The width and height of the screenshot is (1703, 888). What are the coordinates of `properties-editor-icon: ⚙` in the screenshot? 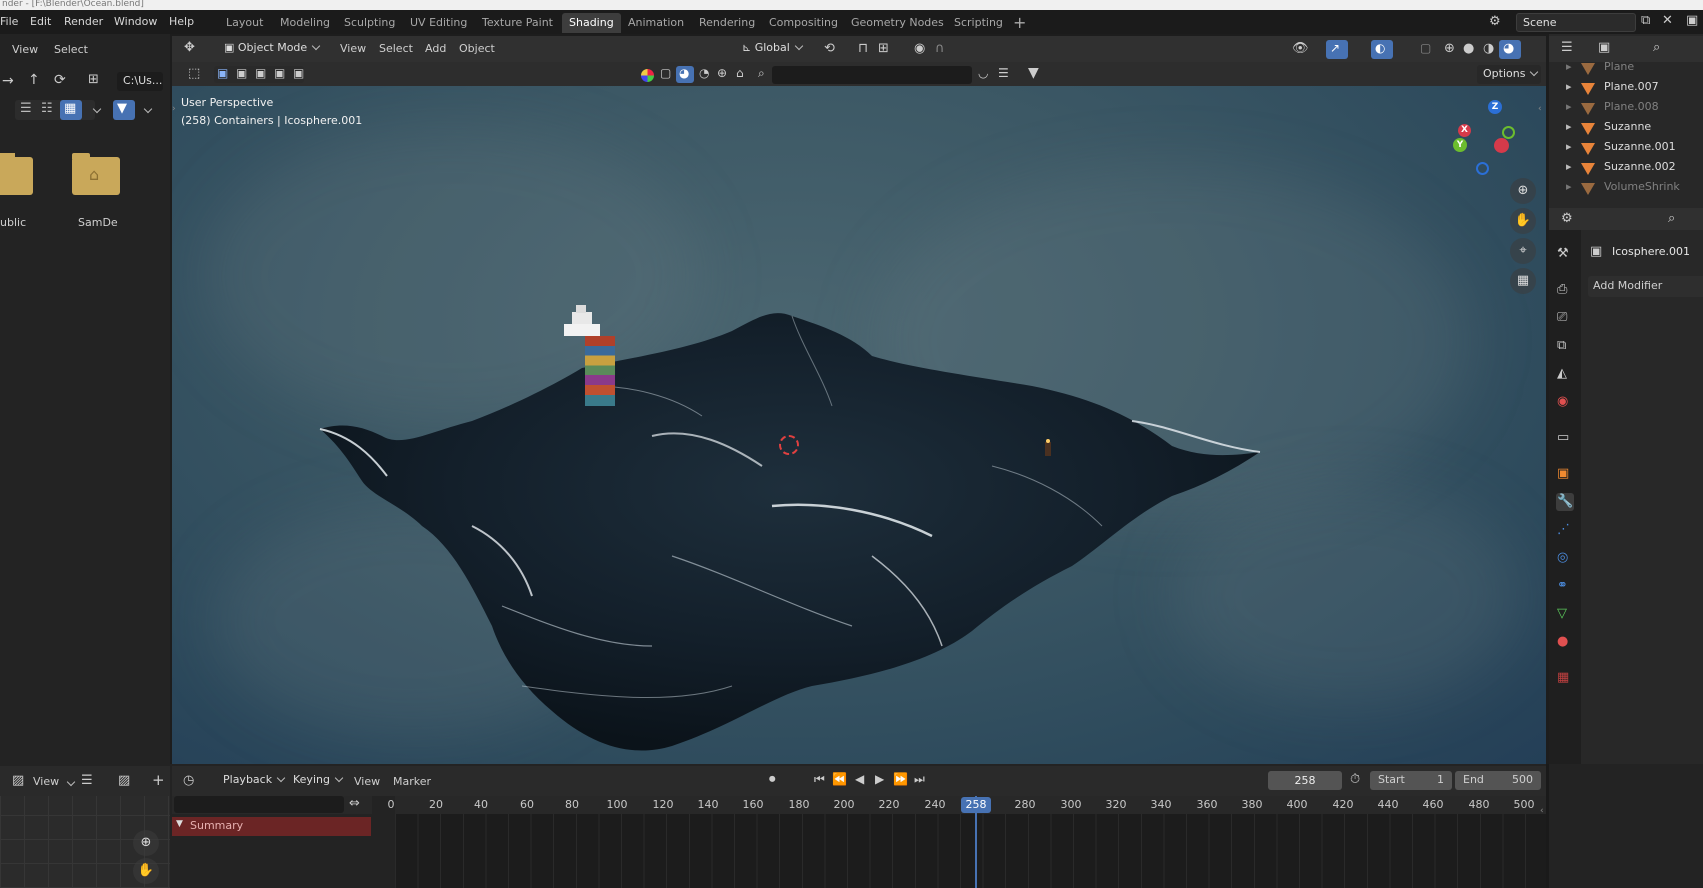 It's located at (1567, 218).